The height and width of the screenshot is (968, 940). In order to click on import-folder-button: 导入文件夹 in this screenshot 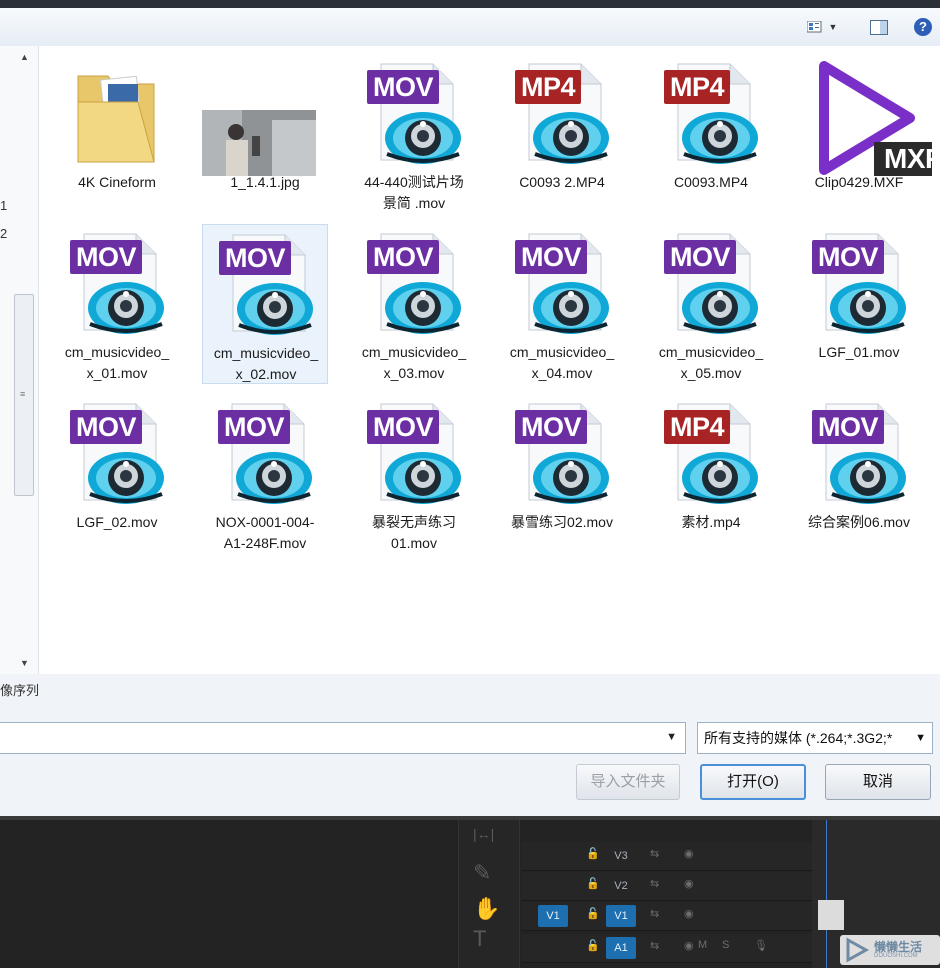, I will do `click(628, 782)`.